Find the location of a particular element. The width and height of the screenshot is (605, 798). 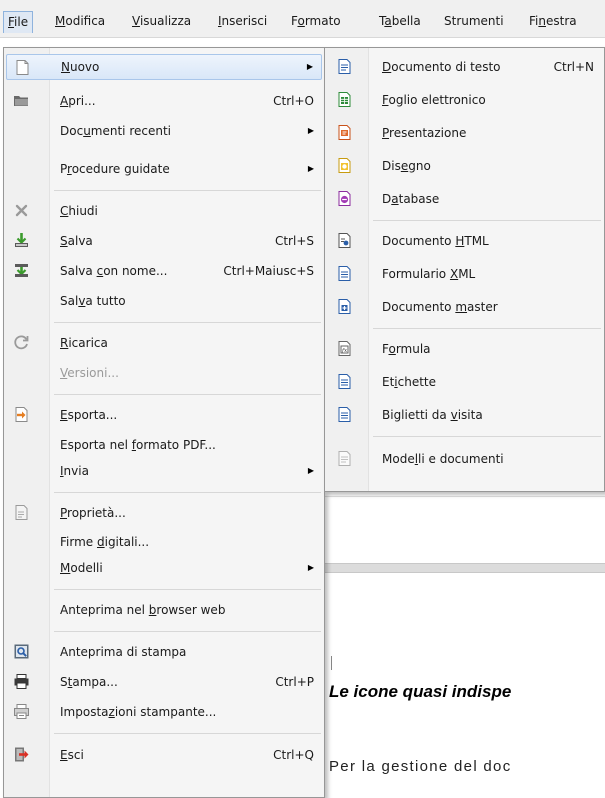

print-preview-icon is located at coordinates (21, 651).